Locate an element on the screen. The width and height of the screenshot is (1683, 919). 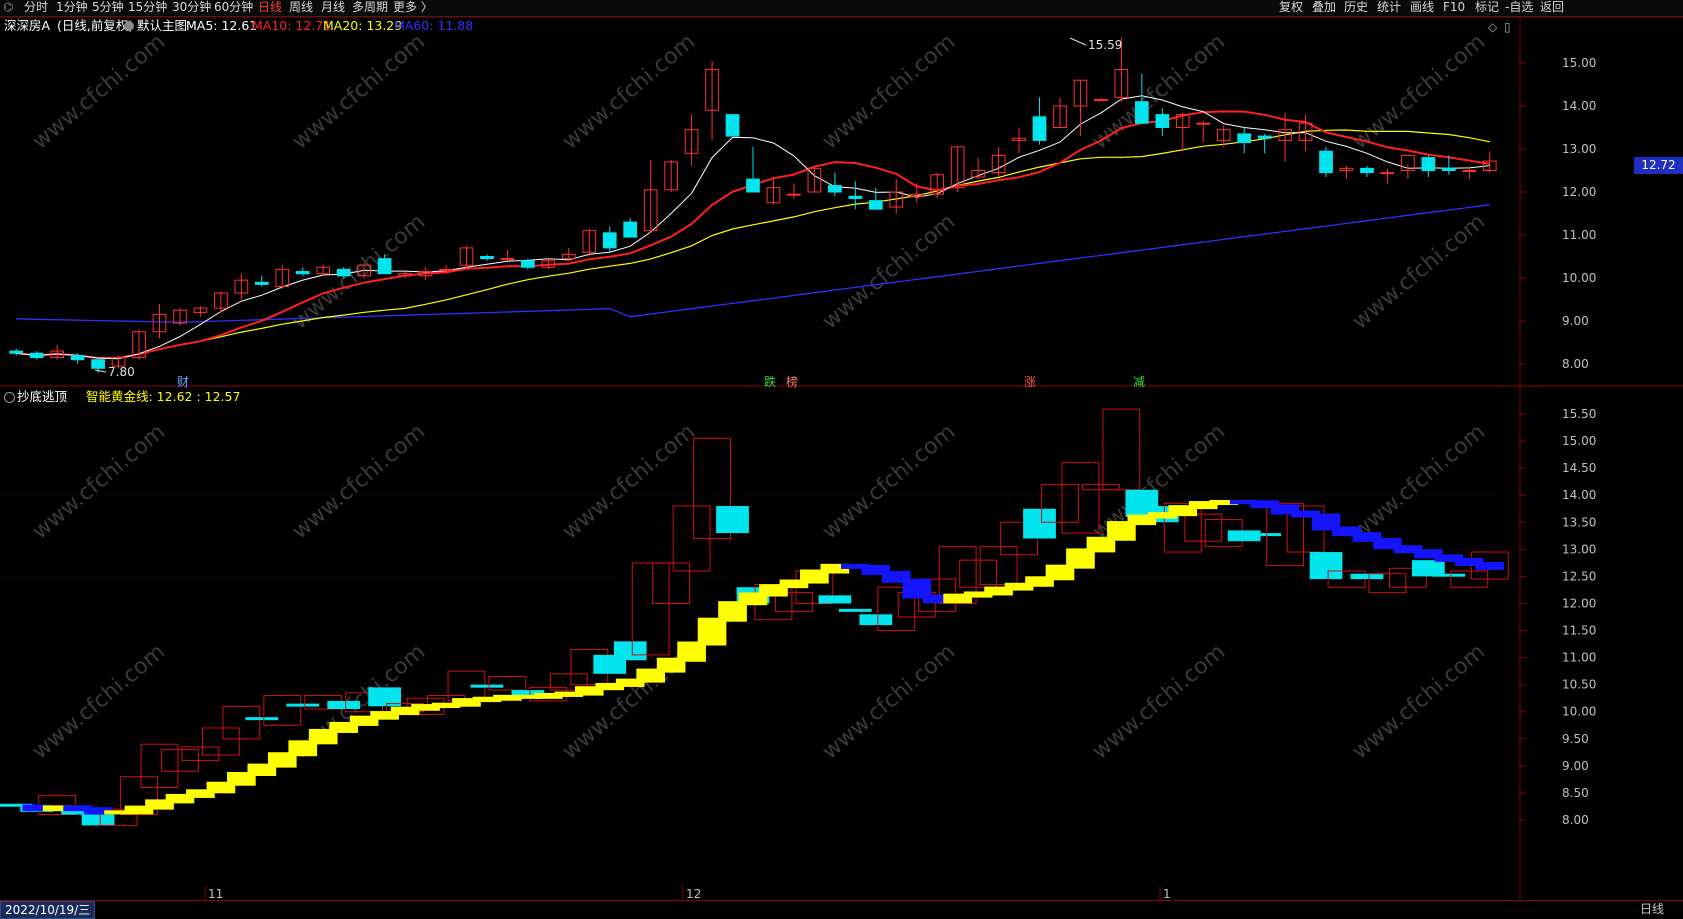
date-cursor-label: 2022/10/19/三 is located at coordinates (48, 910).